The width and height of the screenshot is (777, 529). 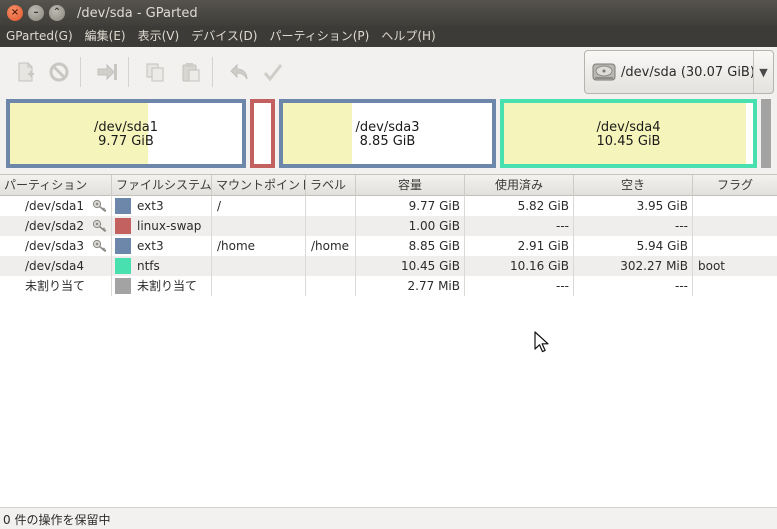 I want to click on cell-partition: /dev/sda3, so click(x=56, y=246).